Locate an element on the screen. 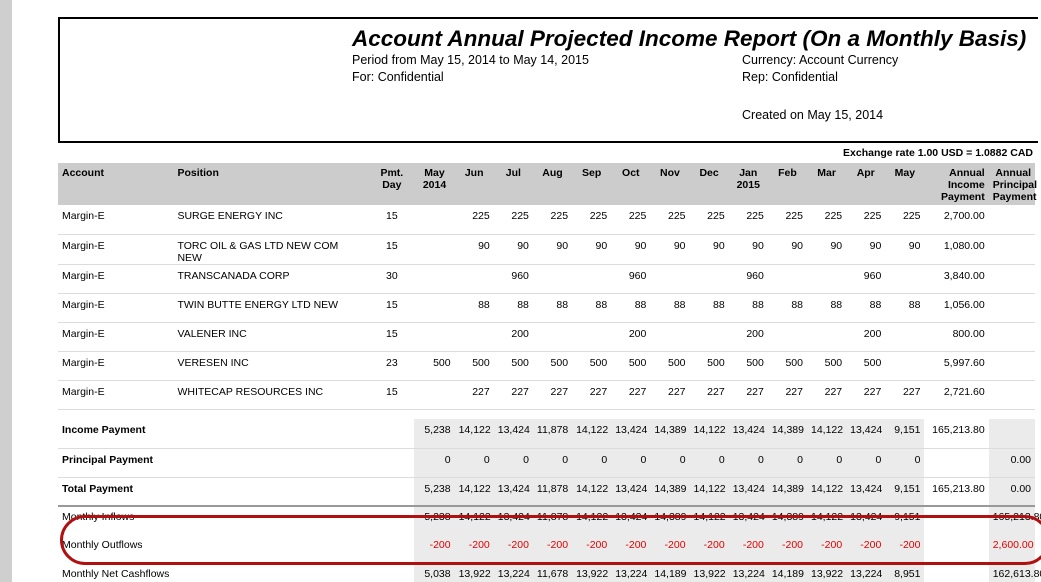 Image resolution: width=1041 pixels, height=582 pixels. header-month-line: Jul is located at coordinates (513, 173).